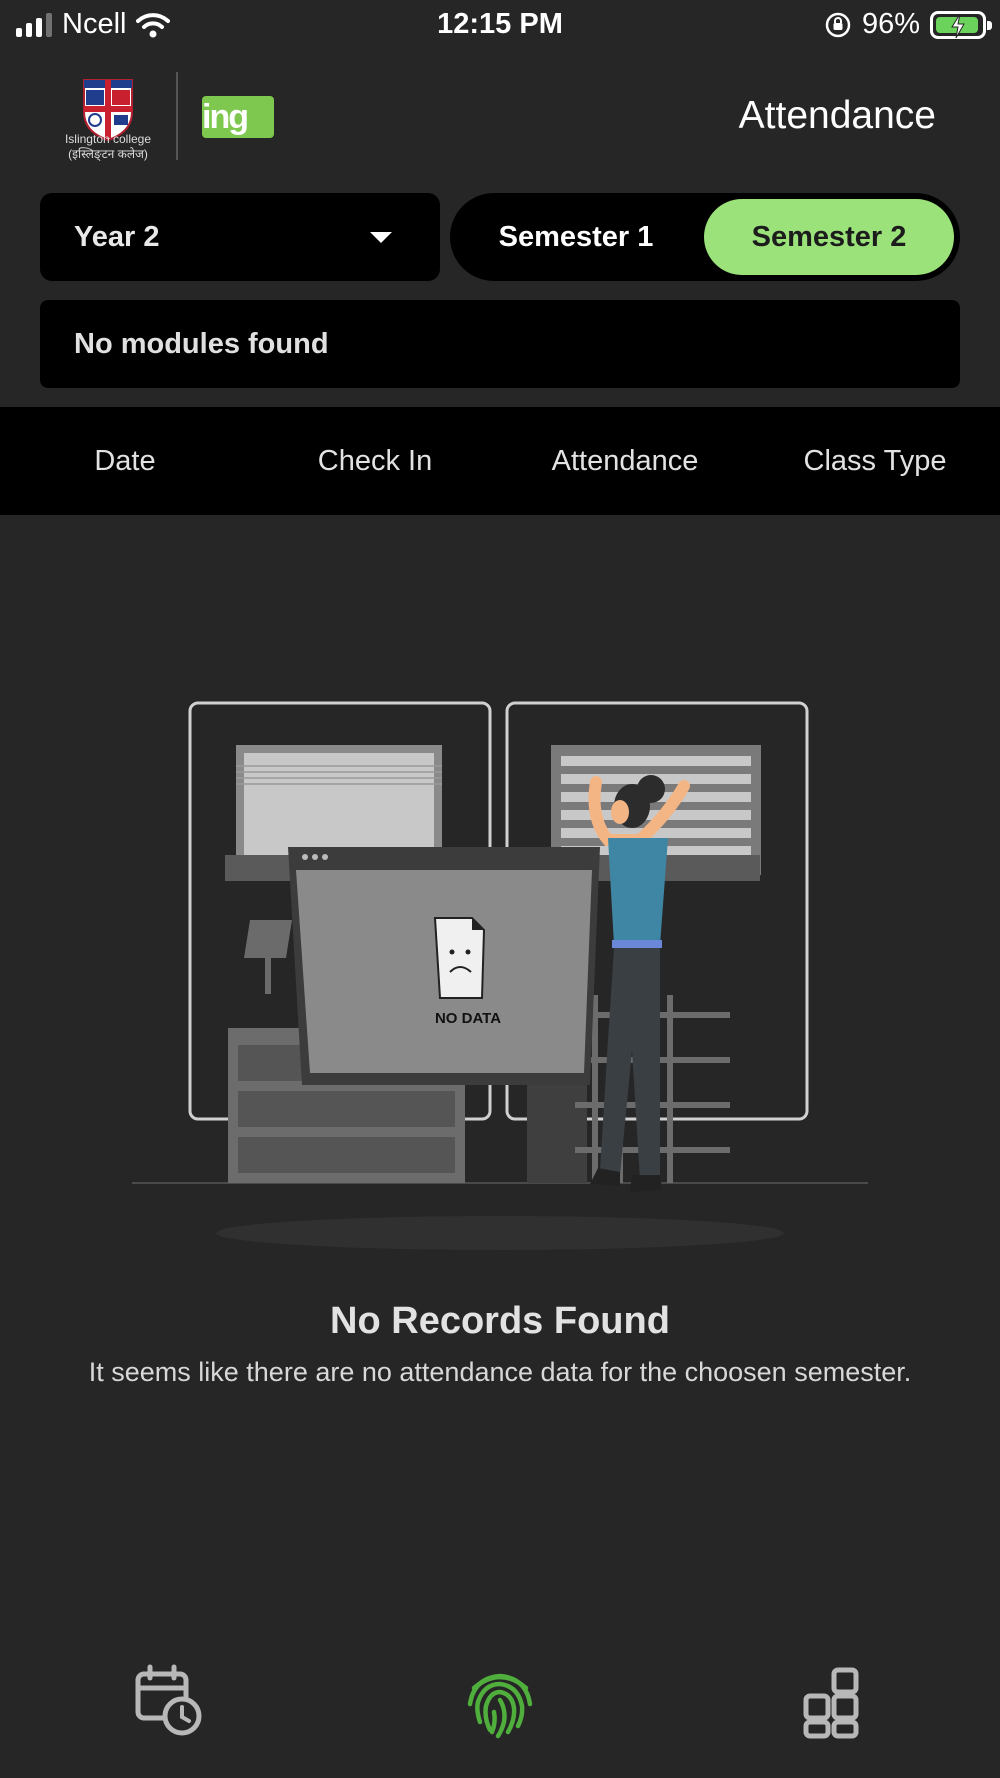 Image resolution: width=1000 pixels, height=1778 pixels. I want to click on nav-attendance, so click(500, 1700).